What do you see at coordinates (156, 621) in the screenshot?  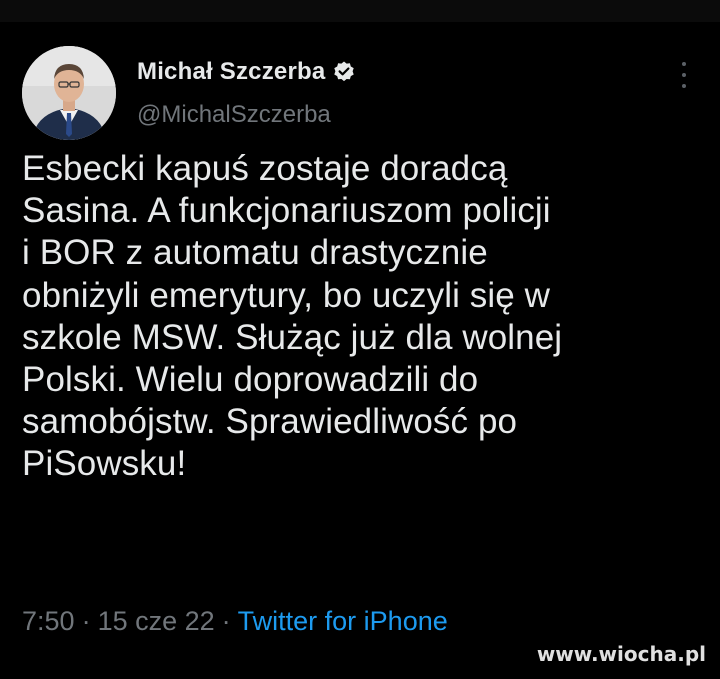 I see `tweet-date: 15 cze 22` at bounding box center [156, 621].